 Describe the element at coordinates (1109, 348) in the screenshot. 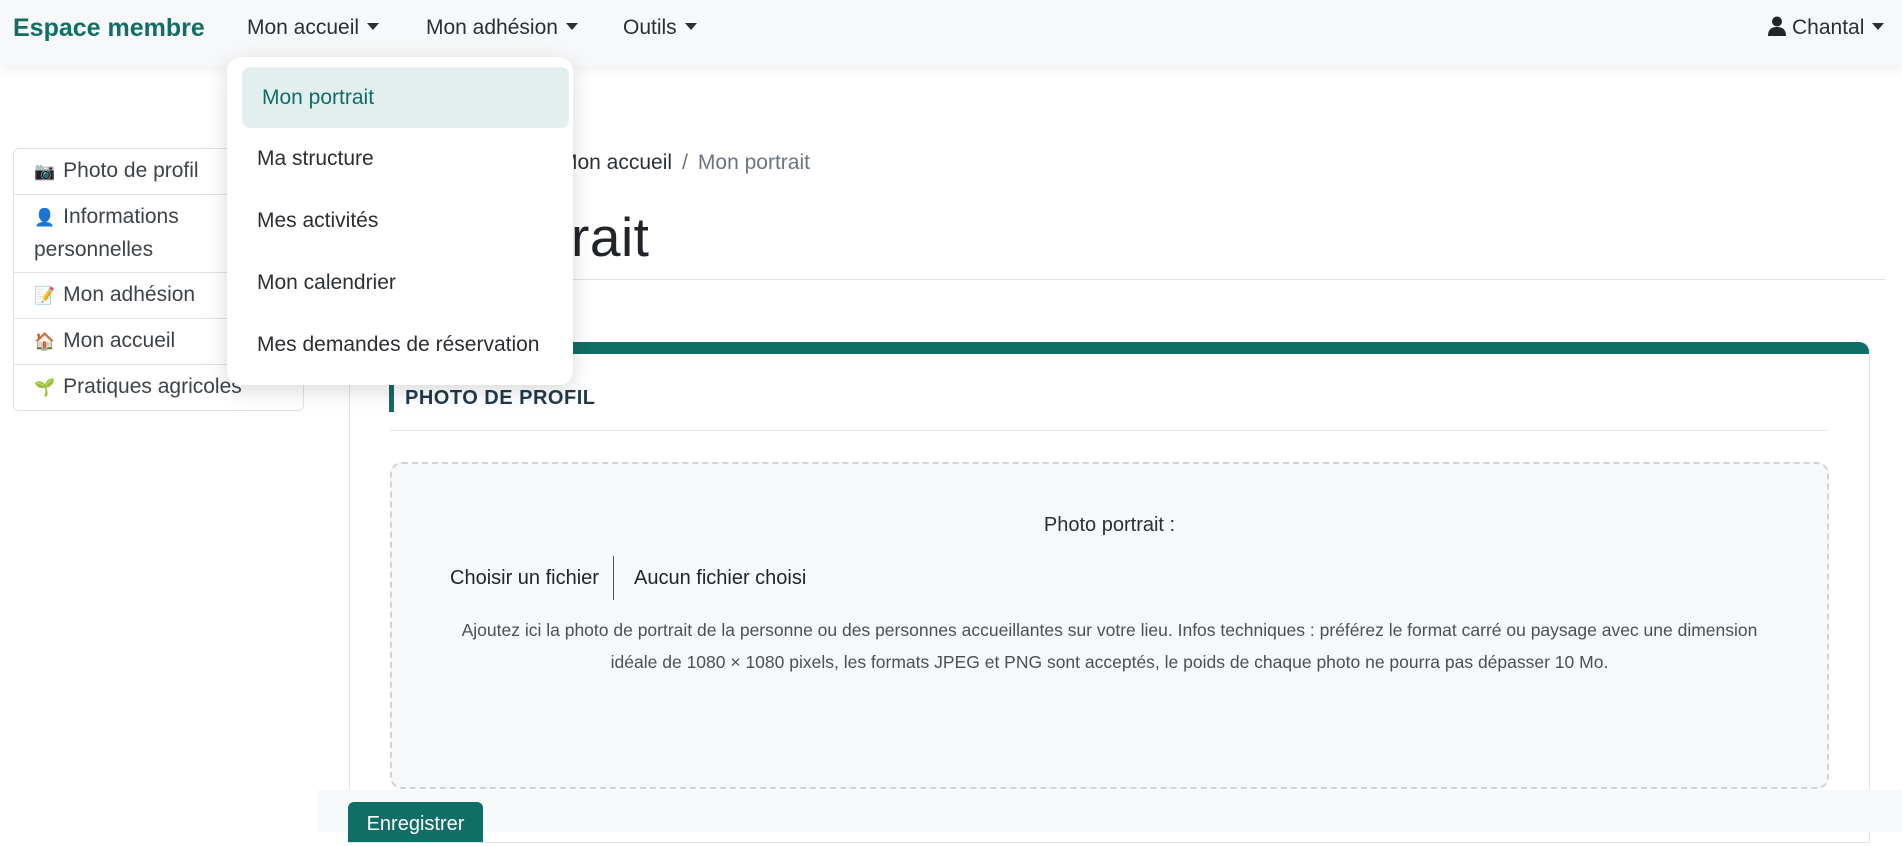

I see `card-accent-bar` at that location.